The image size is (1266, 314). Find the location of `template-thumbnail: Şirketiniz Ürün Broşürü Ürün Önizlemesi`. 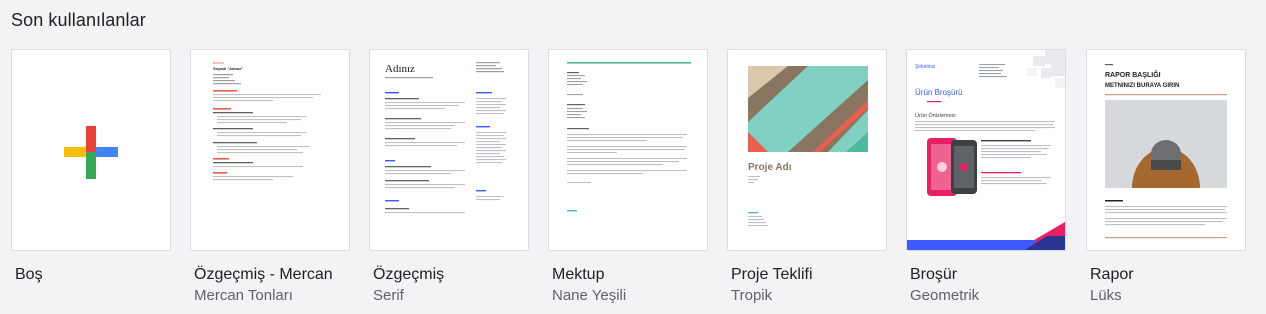

template-thumbnail: Şirketiniz Ürün Broşürü Ürün Önizlemesi is located at coordinates (986, 150).